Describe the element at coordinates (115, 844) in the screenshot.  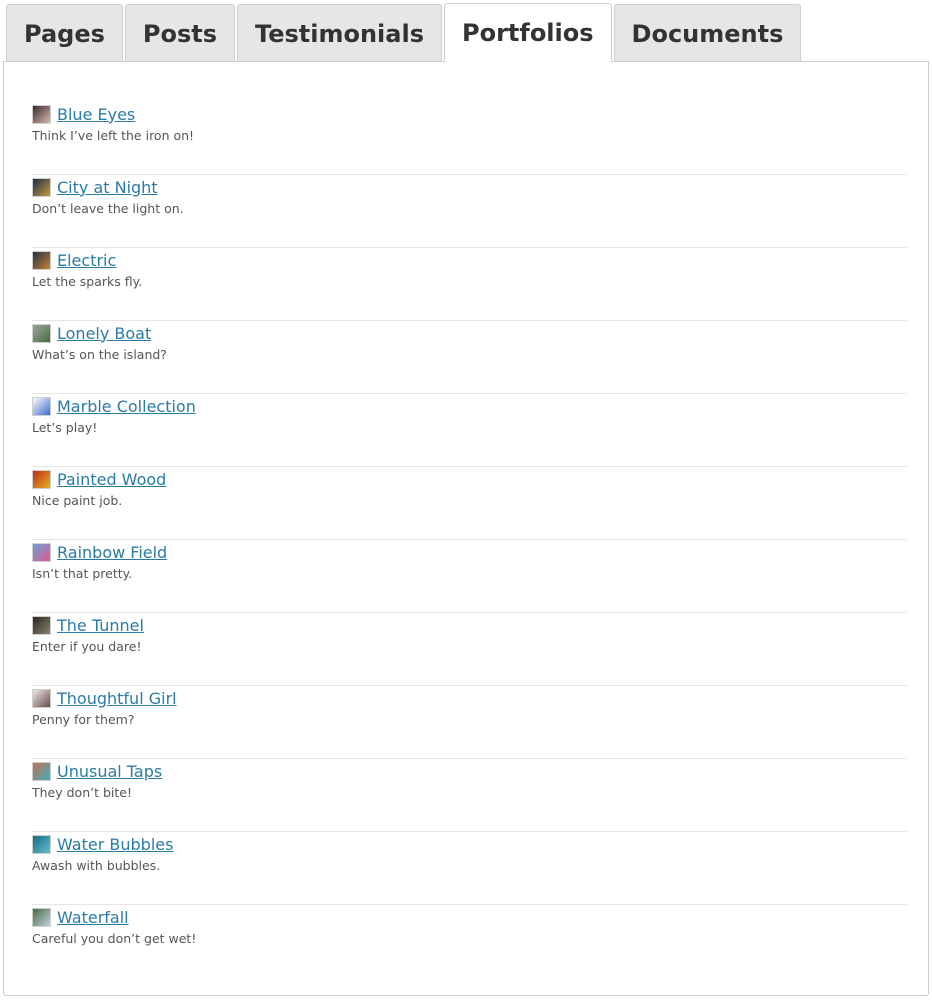
I see `portfolio-title-link: Water Bubbles` at that location.